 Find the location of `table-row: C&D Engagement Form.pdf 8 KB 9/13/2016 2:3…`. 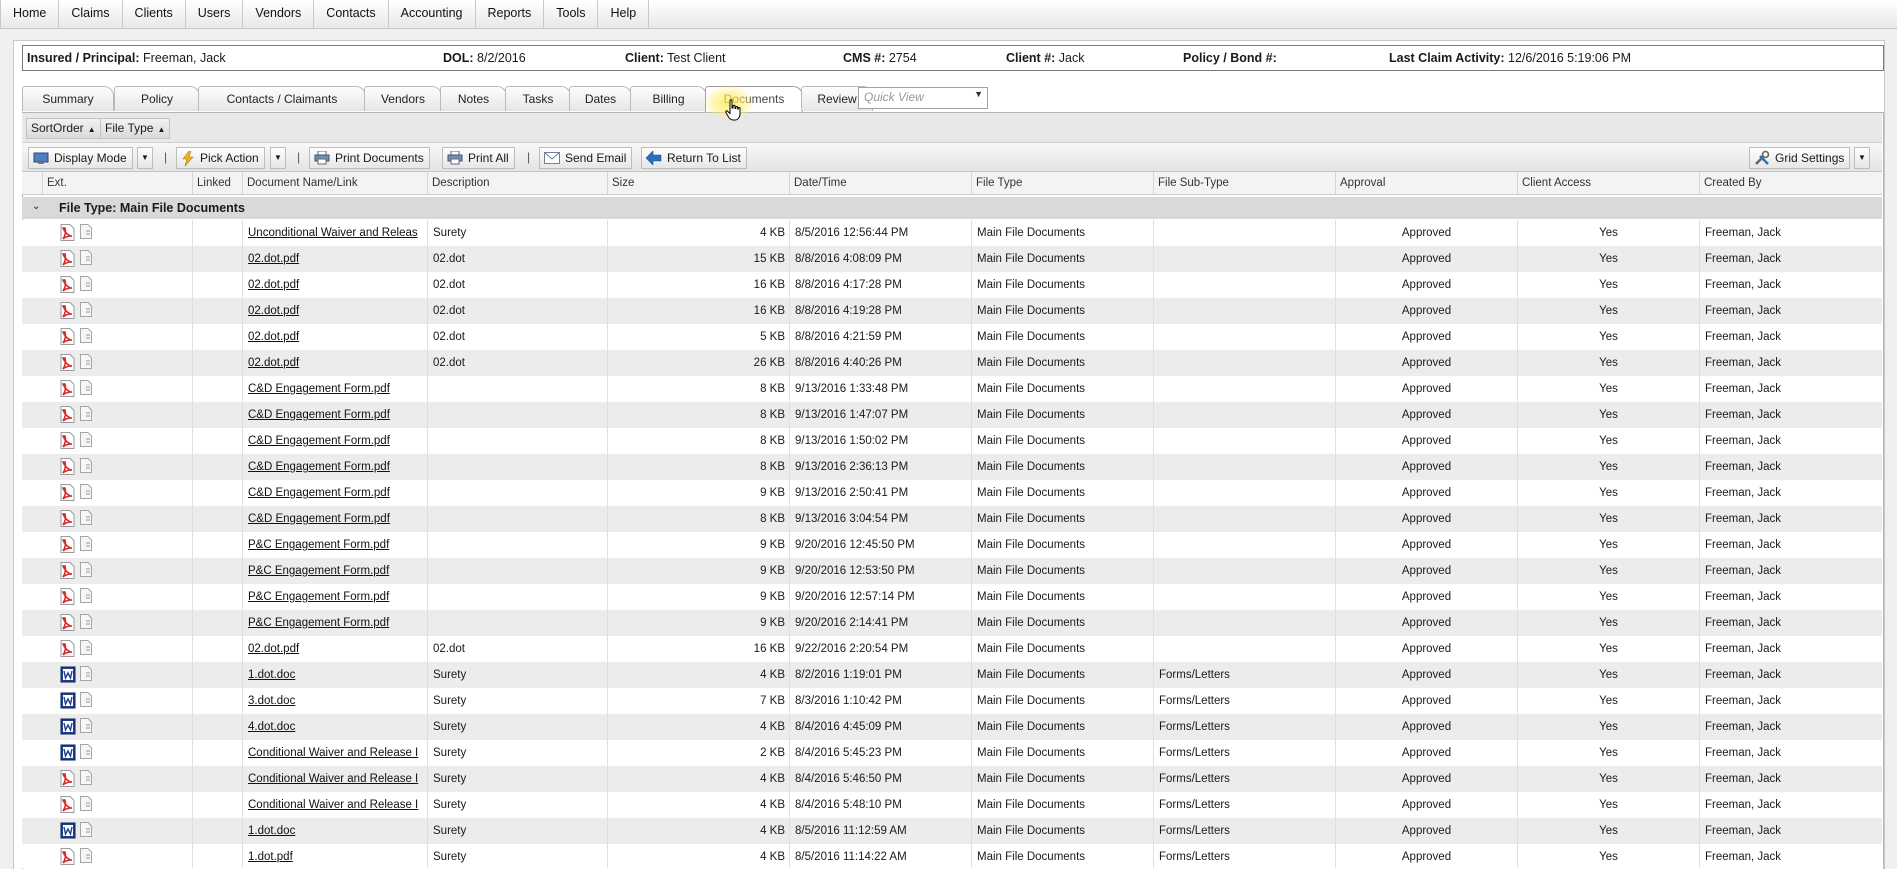

table-row: C&D Engagement Form.pdf 8 KB 9/13/2016 2:3… is located at coordinates (952, 467).